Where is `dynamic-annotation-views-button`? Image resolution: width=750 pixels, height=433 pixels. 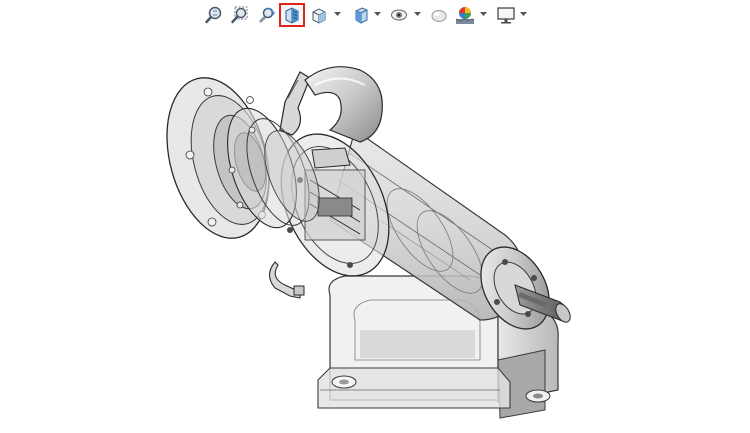
dynamic-annotation-views-button is located at coordinates (319, 15).